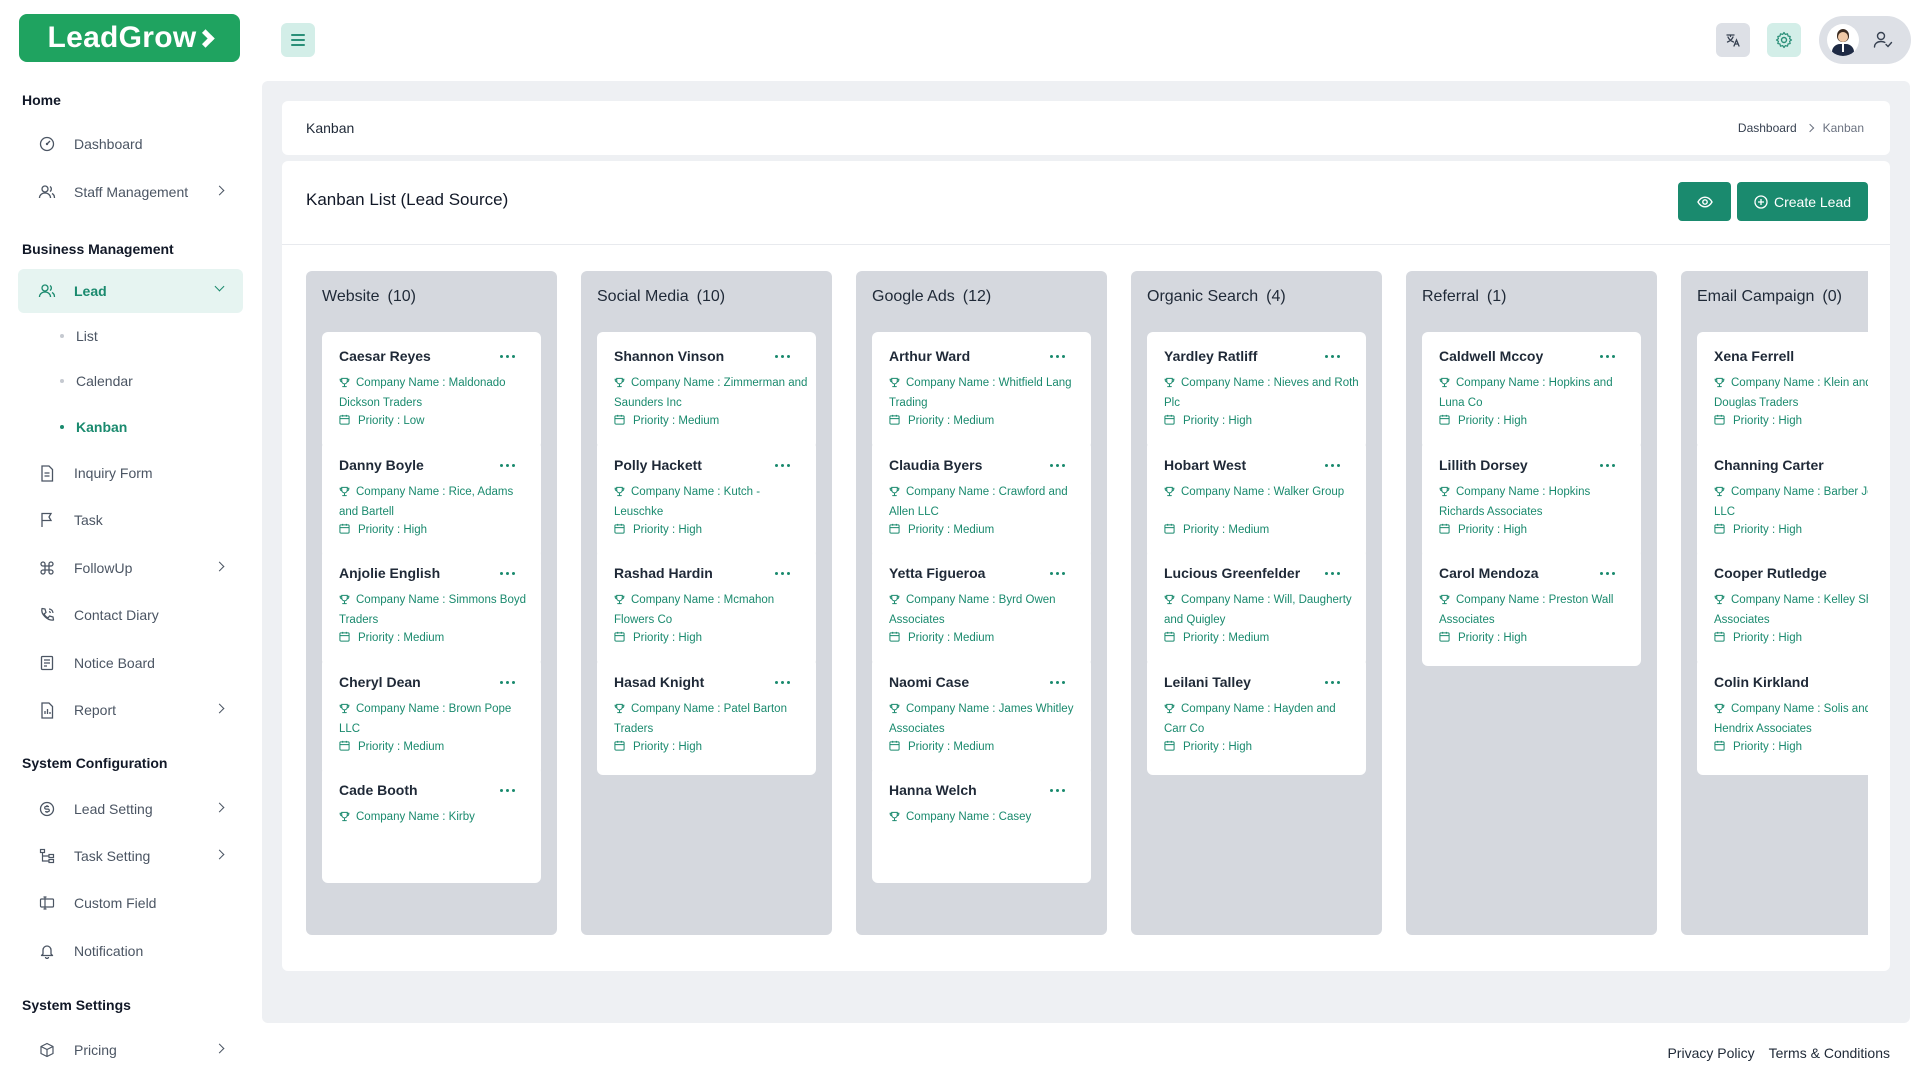  What do you see at coordinates (431, 825) in the screenshot?
I see `lead-card: Cade Booth Company Name : Kirby` at bounding box center [431, 825].